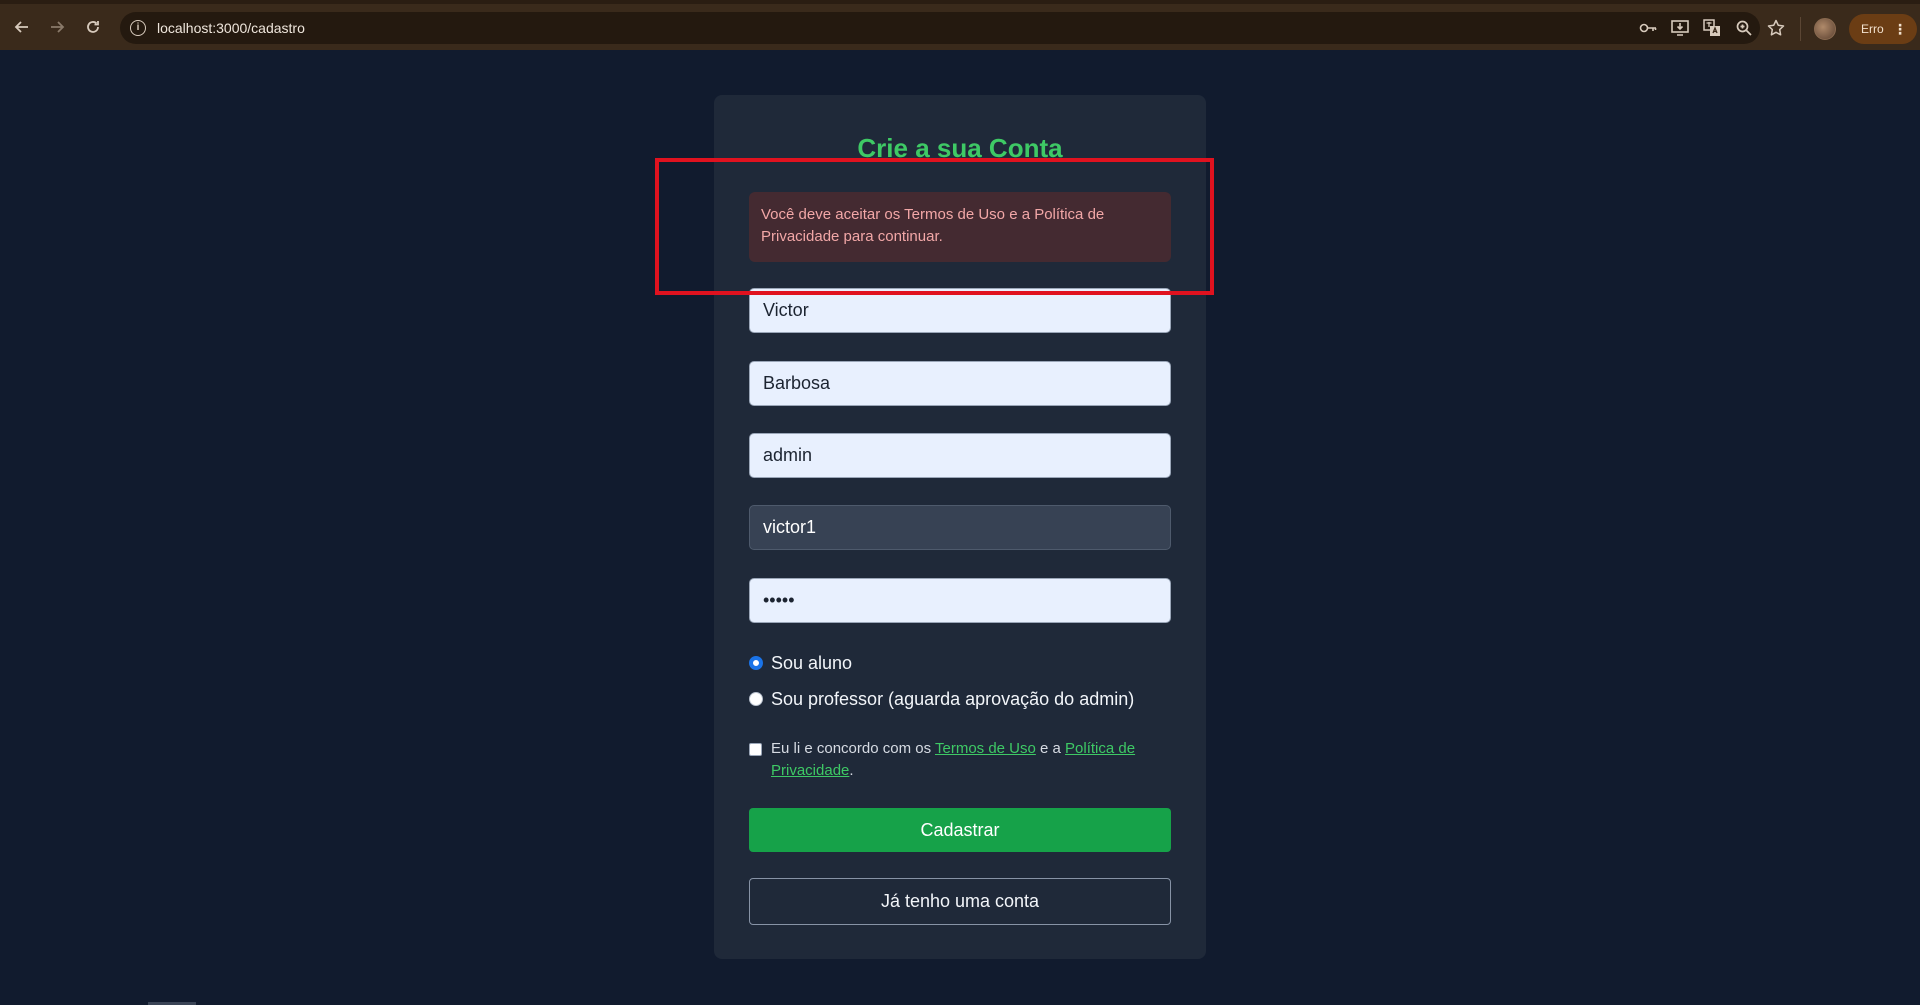 The width and height of the screenshot is (1920, 1005). Describe the element at coordinates (755, 749) in the screenshot. I see `terms-checkbox` at that location.